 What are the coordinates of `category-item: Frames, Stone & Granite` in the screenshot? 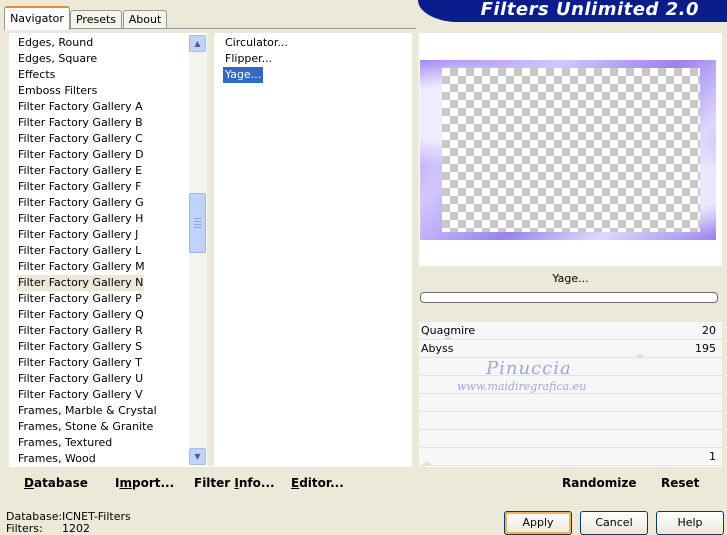 It's located at (85, 427).